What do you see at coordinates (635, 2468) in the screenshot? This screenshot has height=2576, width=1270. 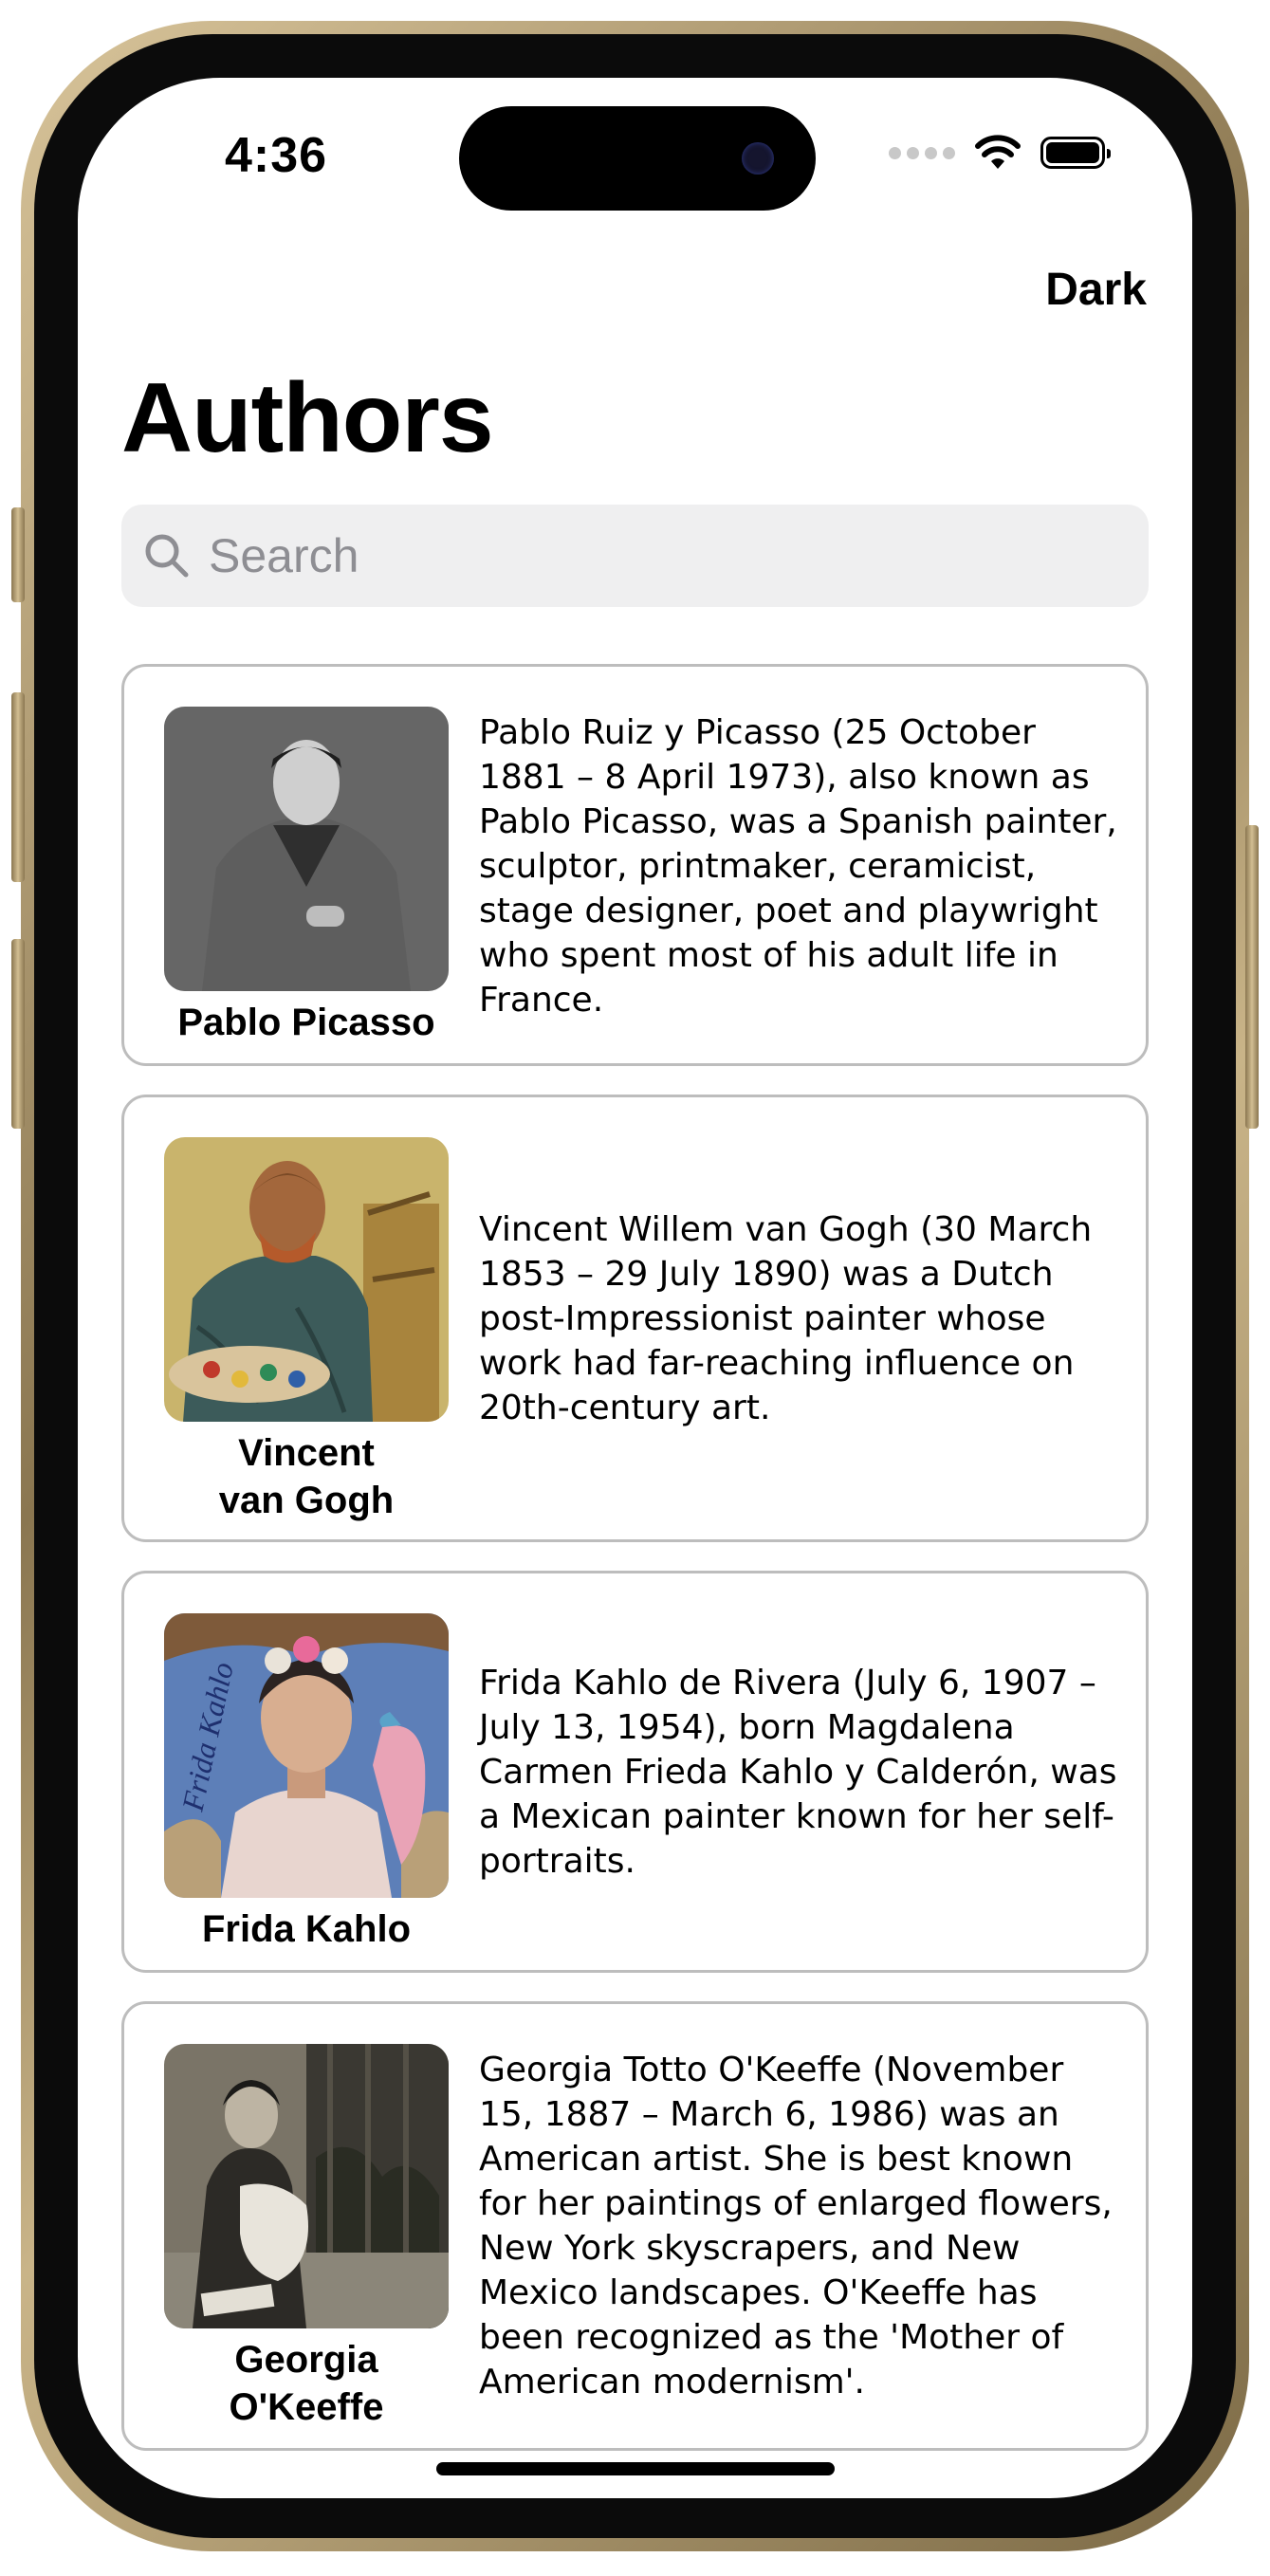 I see `home-indicator` at bounding box center [635, 2468].